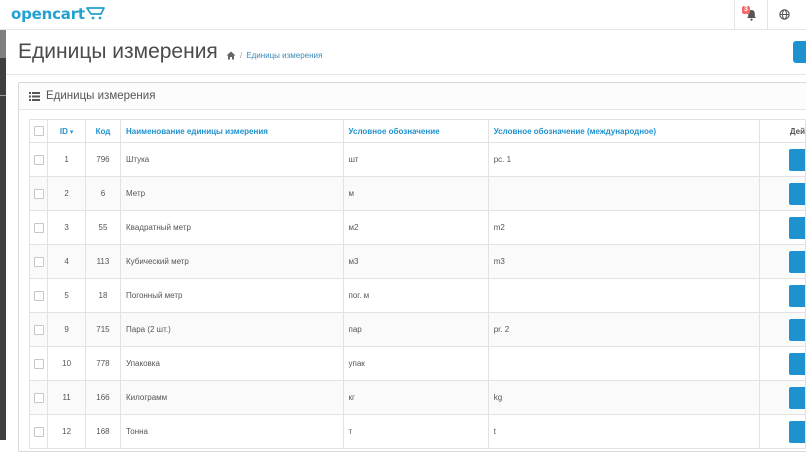 Image resolution: width=806 pixels, height=452 pixels. Describe the element at coordinates (232, 227) in the screenshot. I see `row-name: Квадратный метр` at that location.